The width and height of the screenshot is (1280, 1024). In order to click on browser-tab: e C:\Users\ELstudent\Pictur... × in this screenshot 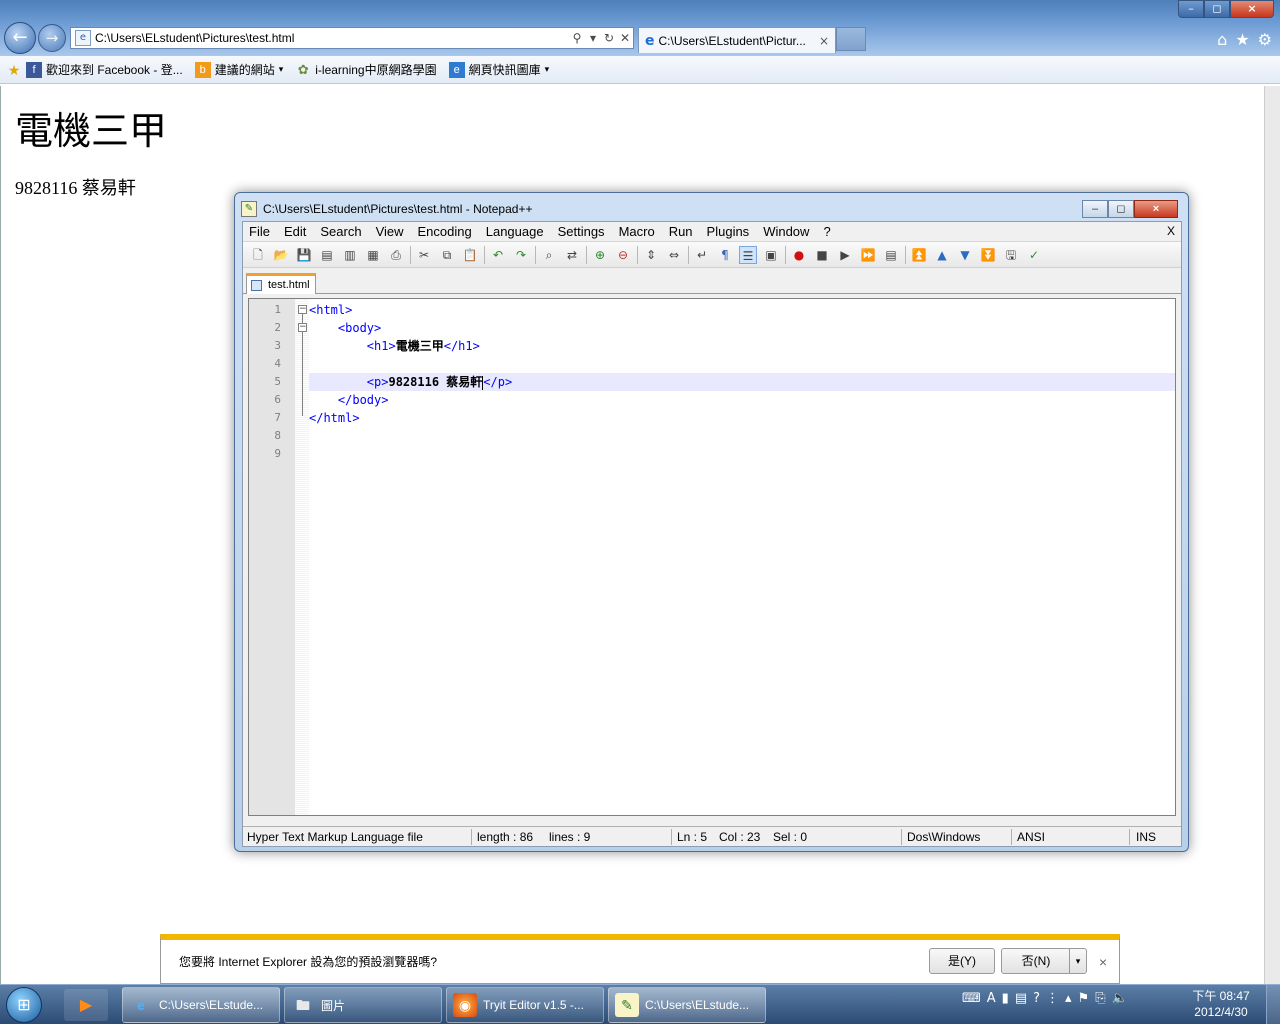, I will do `click(737, 40)`.